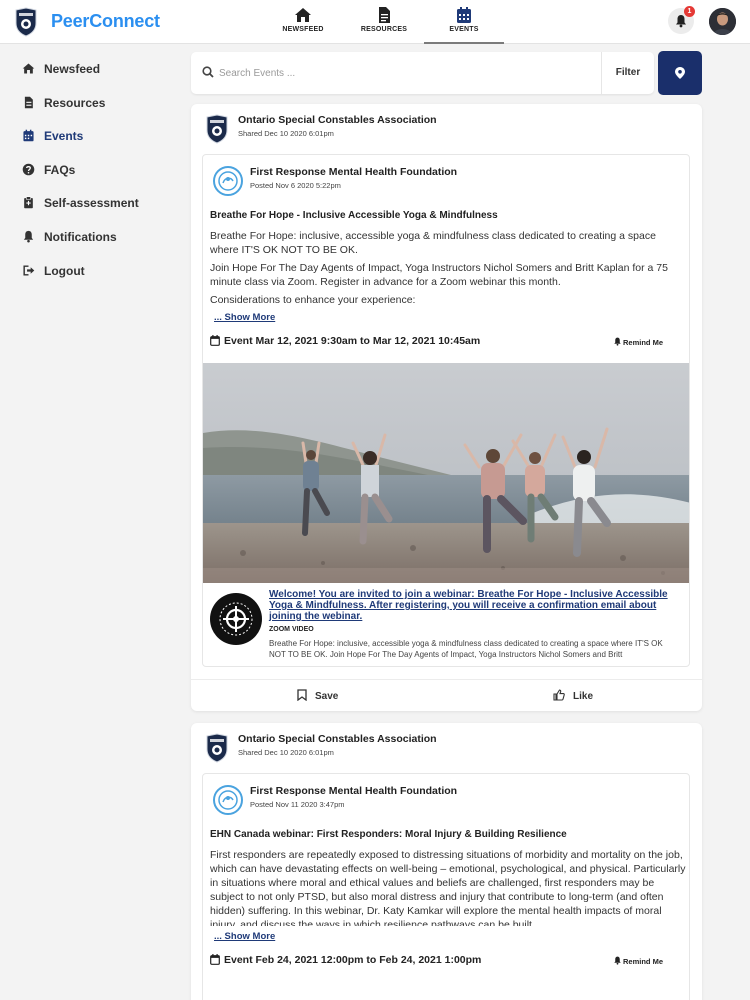 This screenshot has width=750, height=1000. What do you see at coordinates (236, 619) in the screenshot?
I see `hope-for-the-day-logo-icon` at bounding box center [236, 619].